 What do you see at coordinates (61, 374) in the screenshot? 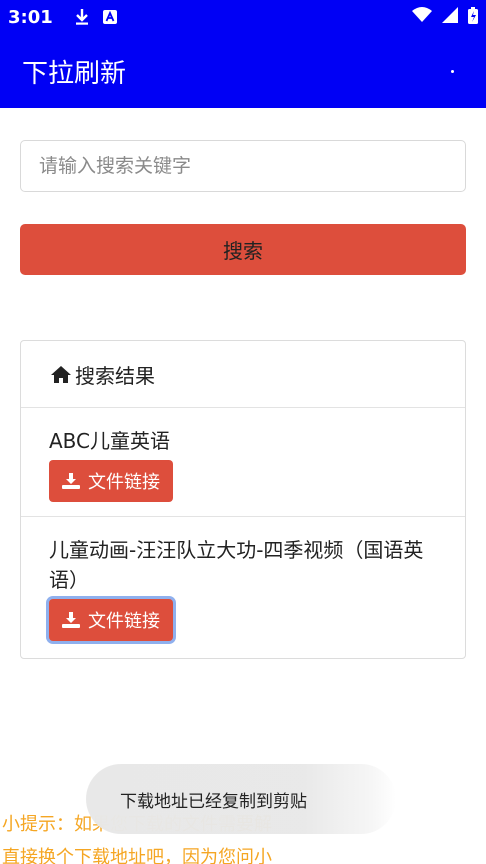
I see `home-icon` at bounding box center [61, 374].